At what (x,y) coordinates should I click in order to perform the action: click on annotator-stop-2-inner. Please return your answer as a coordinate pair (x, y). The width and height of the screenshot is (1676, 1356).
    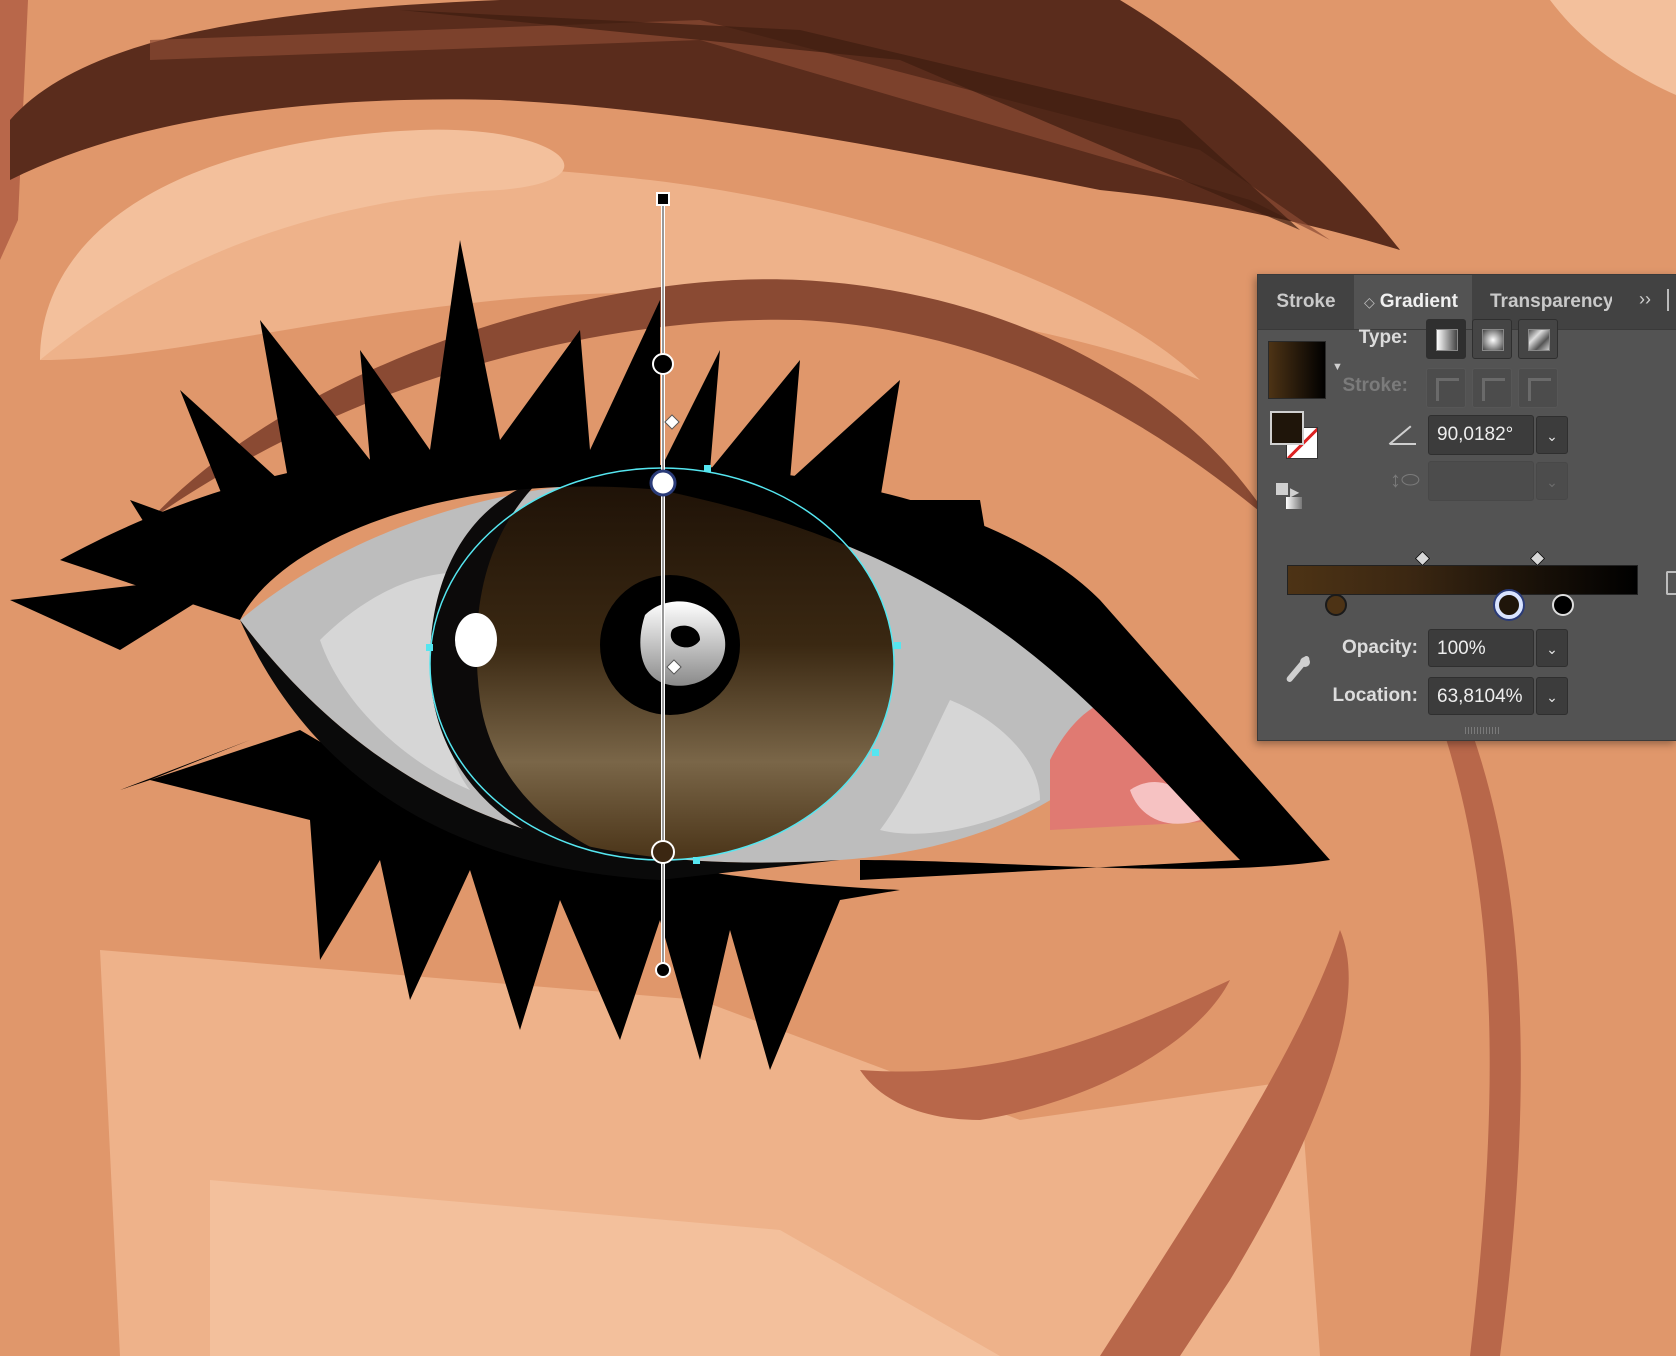
    Looking at the image, I should click on (663, 483).